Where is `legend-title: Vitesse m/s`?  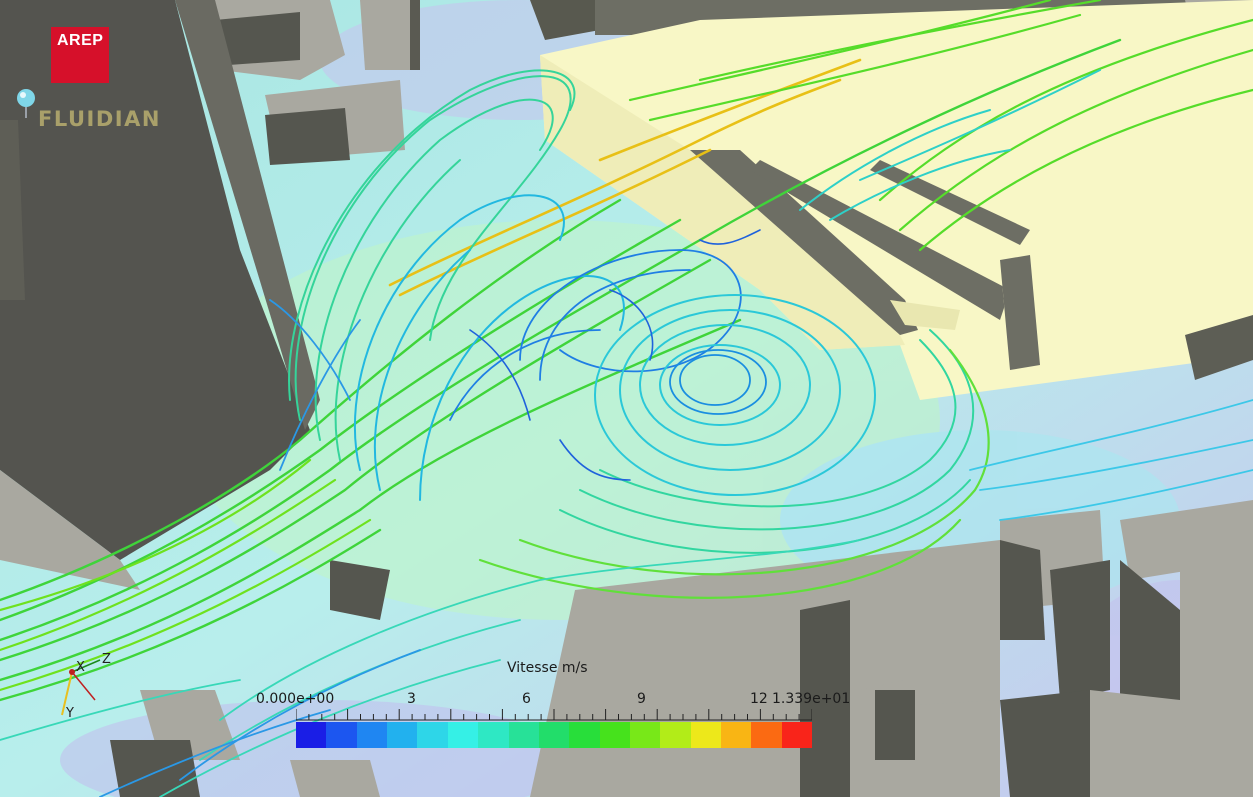 legend-title: Vitesse m/s is located at coordinates (547, 668).